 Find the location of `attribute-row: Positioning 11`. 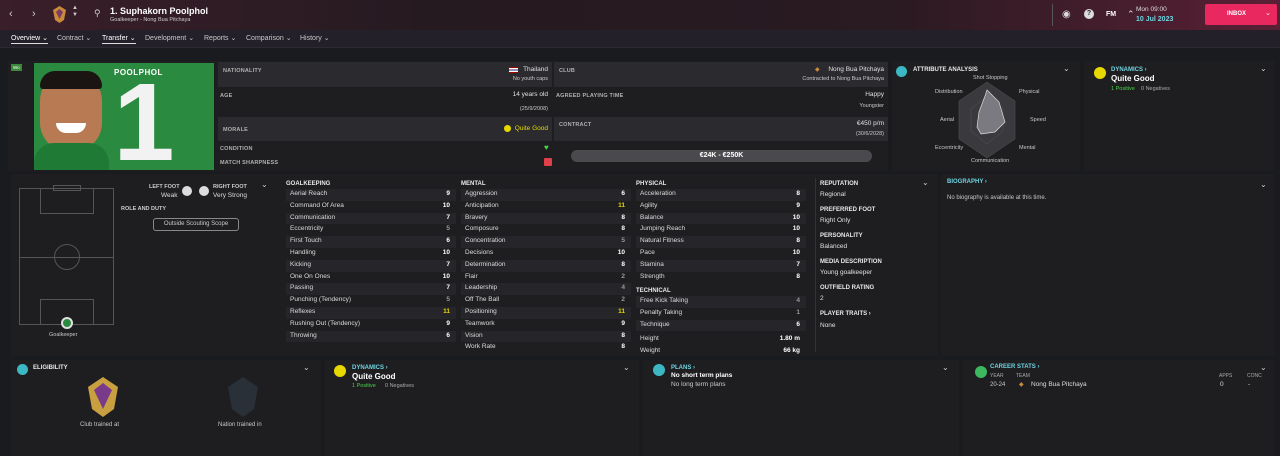

attribute-row: Positioning 11 is located at coordinates (546, 313).